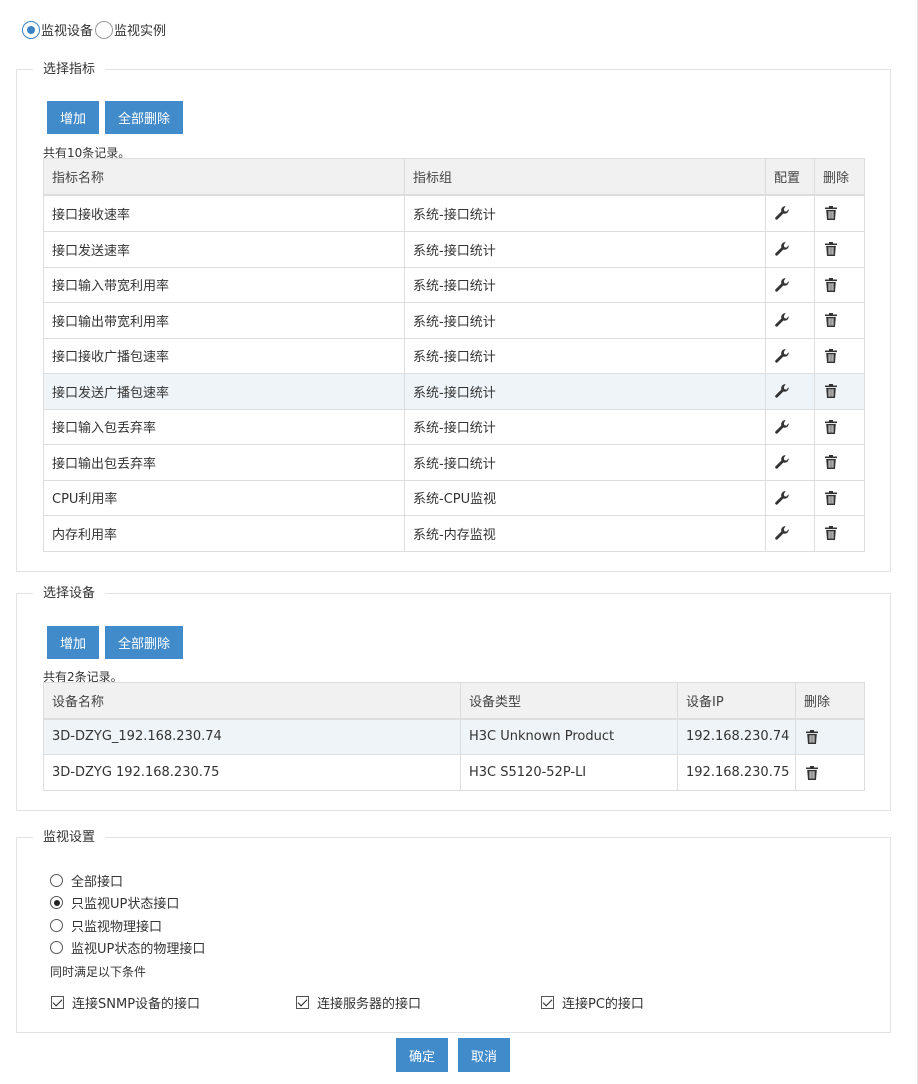 This screenshot has height=1084, width=918. Describe the element at coordinates (97, 882) in the screenshot. I see `monitor-option-label: 全部接口` at that location.